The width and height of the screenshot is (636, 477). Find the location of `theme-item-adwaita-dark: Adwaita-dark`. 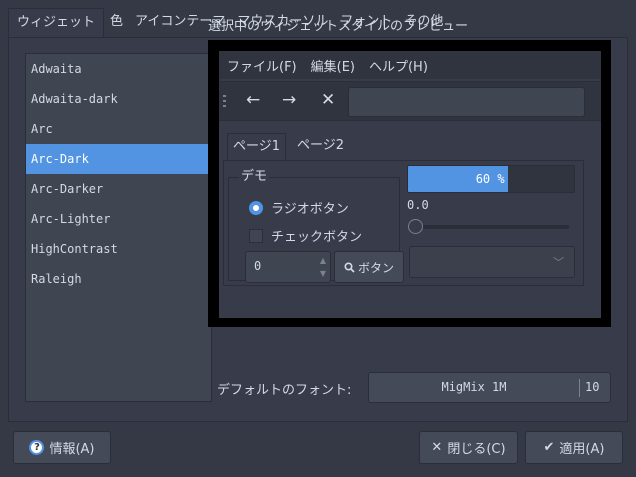

theme-item-adwaita-dark: Adwaita-dark is located at coordinates (118, 99).